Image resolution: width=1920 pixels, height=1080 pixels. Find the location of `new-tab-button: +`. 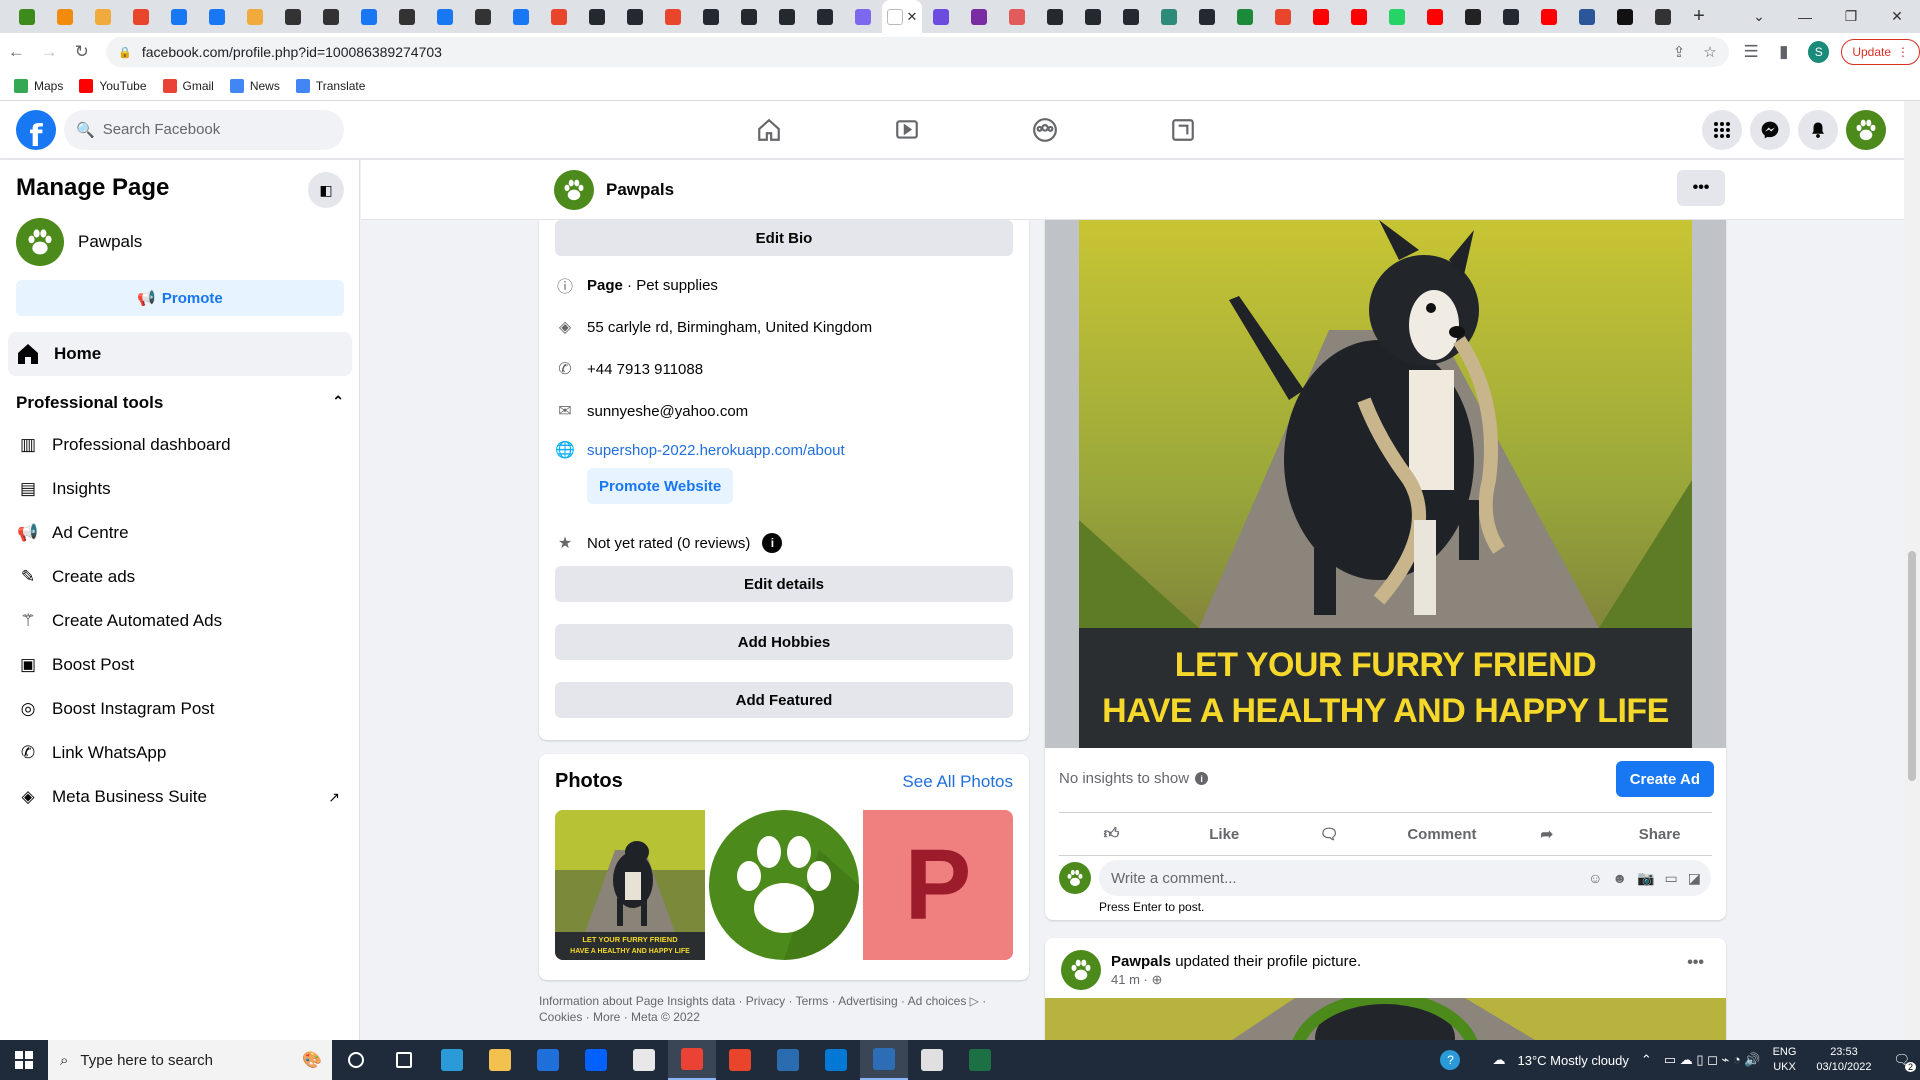

new-tab-button: + is located at coordinates (1699, 16).